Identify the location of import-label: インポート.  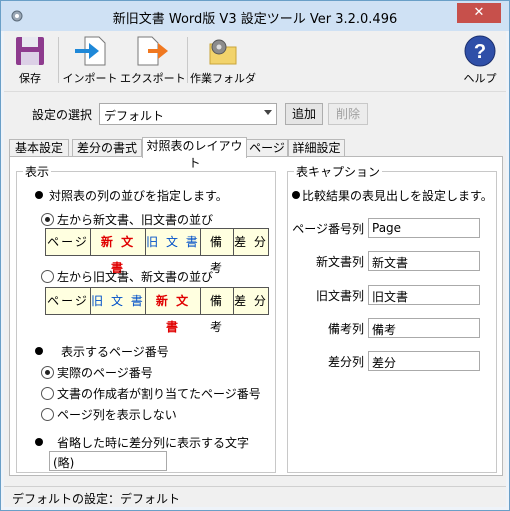
(90, 78).